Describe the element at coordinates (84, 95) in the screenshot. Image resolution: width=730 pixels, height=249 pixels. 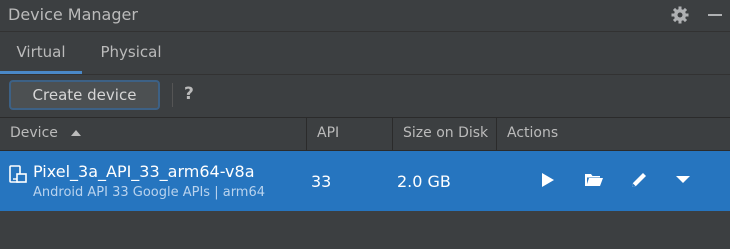
I see `create-device-button: Create device` at that location.